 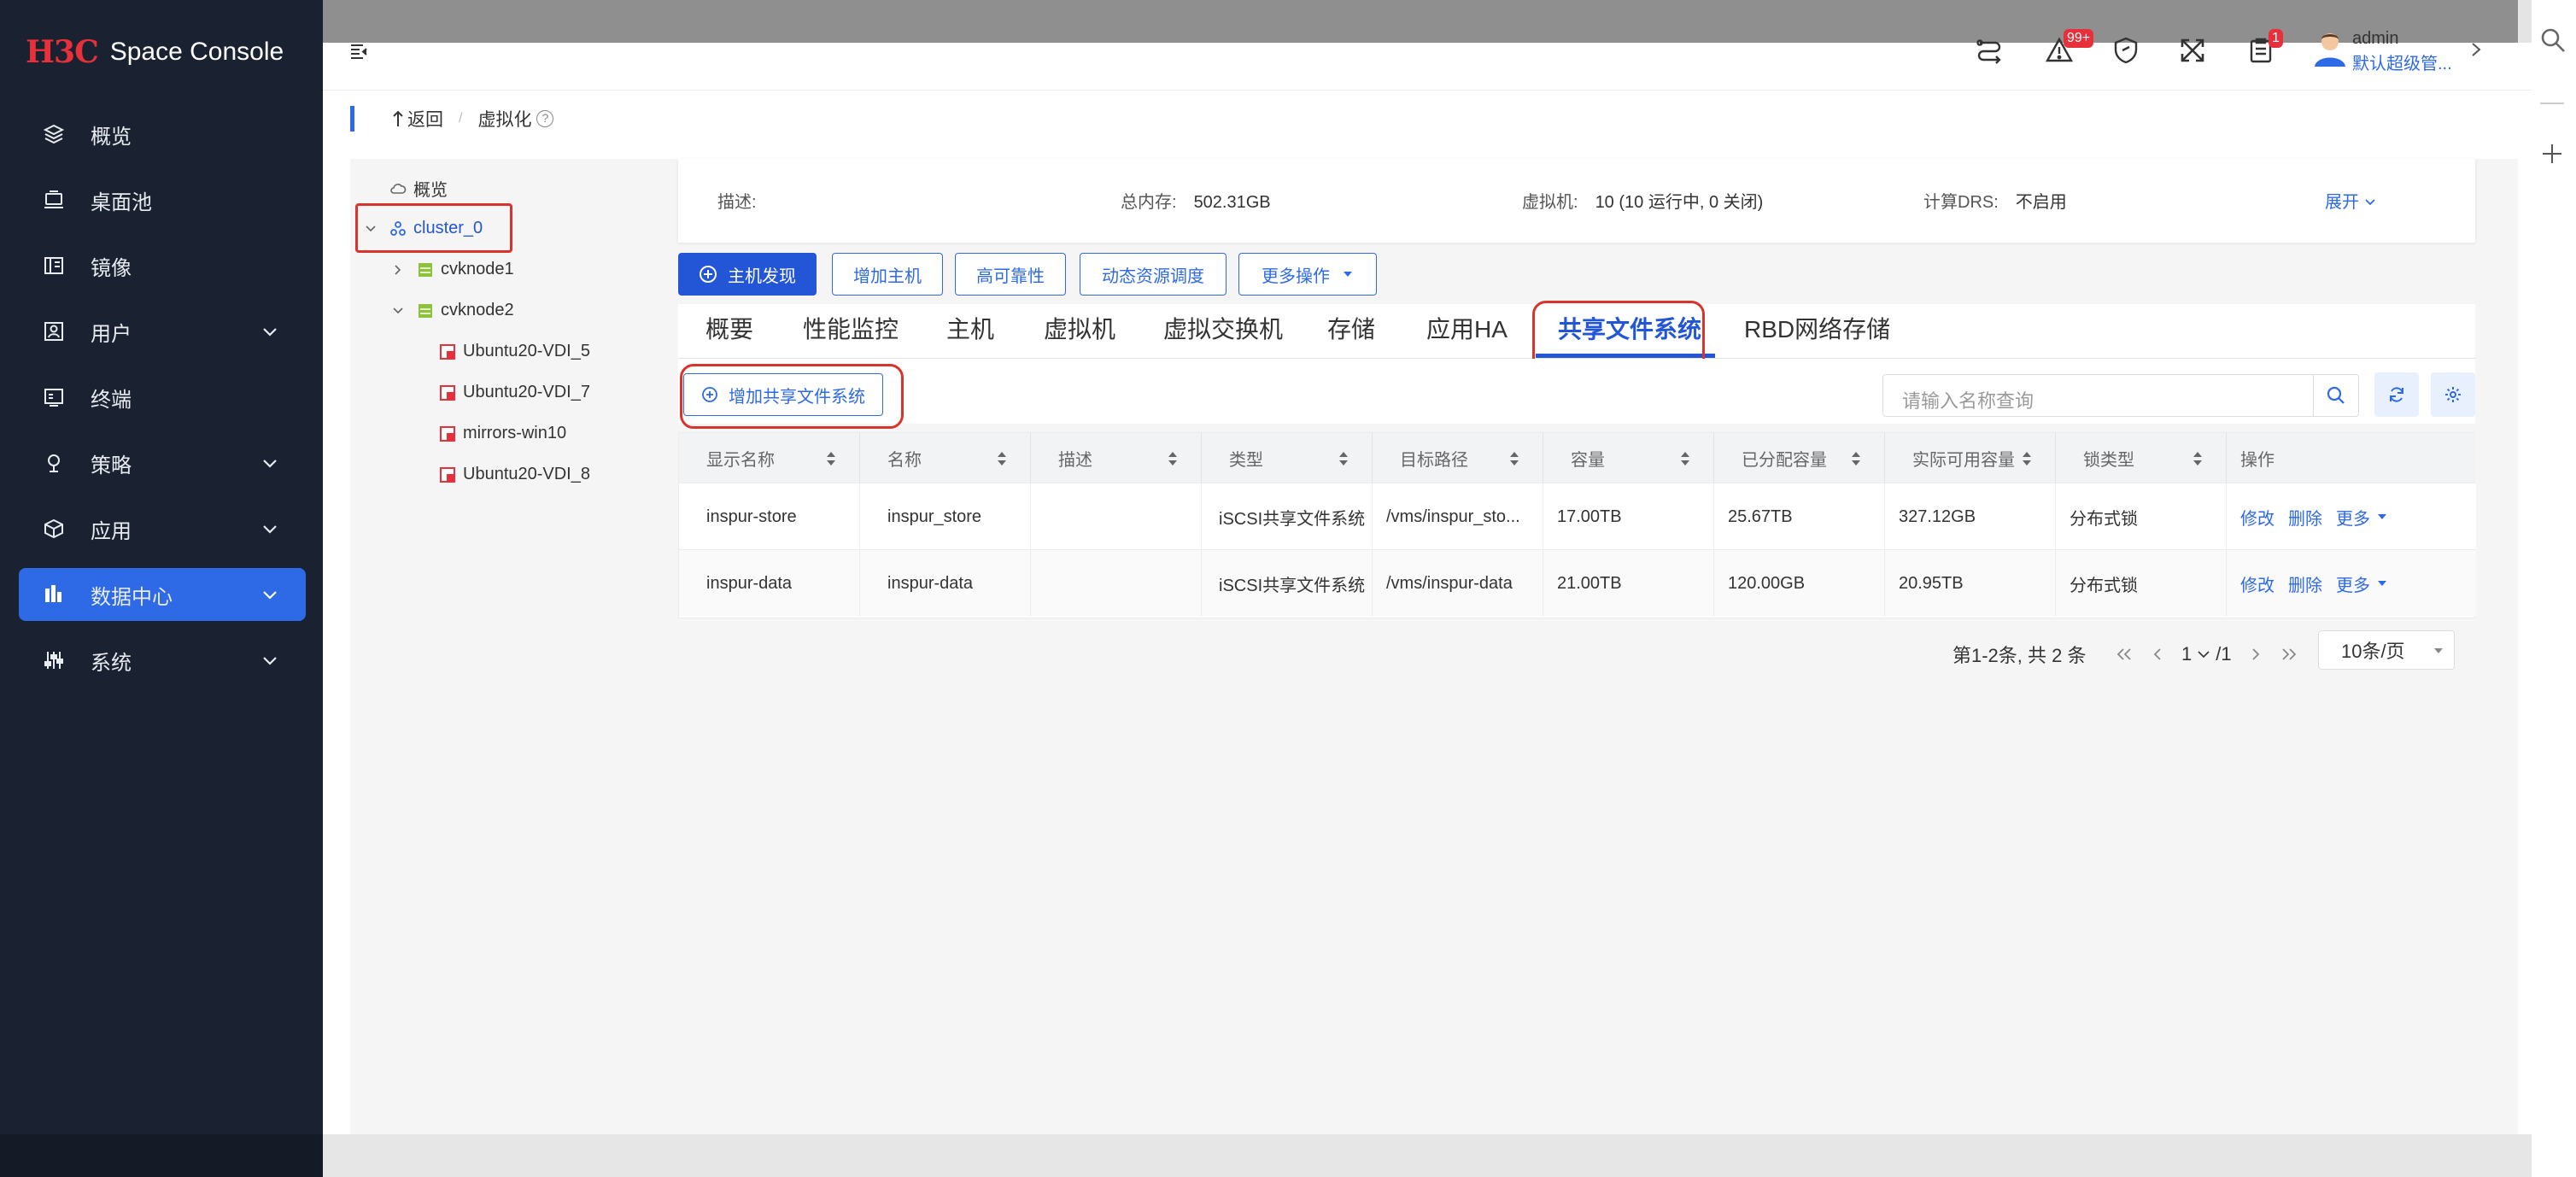 I want to click on gear-icon, so click(x=2453, y=395).